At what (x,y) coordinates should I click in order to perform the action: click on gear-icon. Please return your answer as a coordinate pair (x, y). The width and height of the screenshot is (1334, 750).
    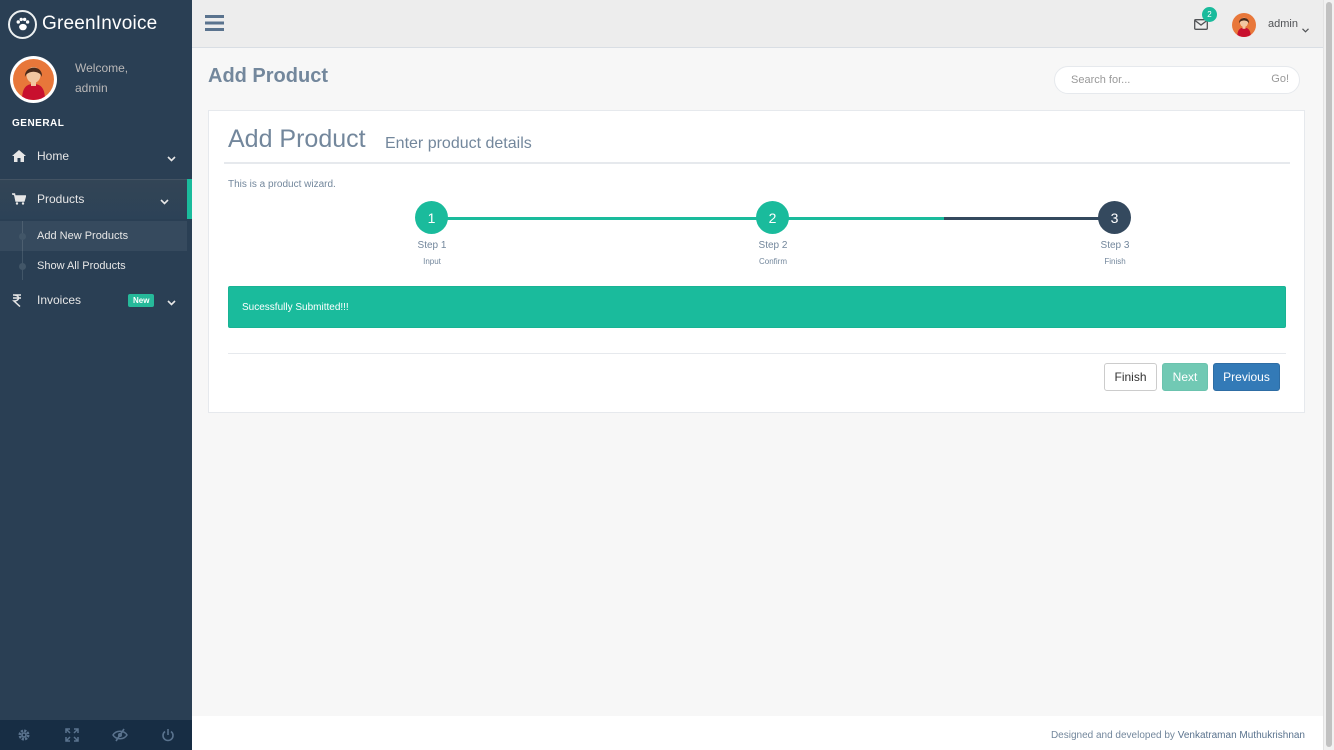
    Looking at the image, I should click on (24, 735).